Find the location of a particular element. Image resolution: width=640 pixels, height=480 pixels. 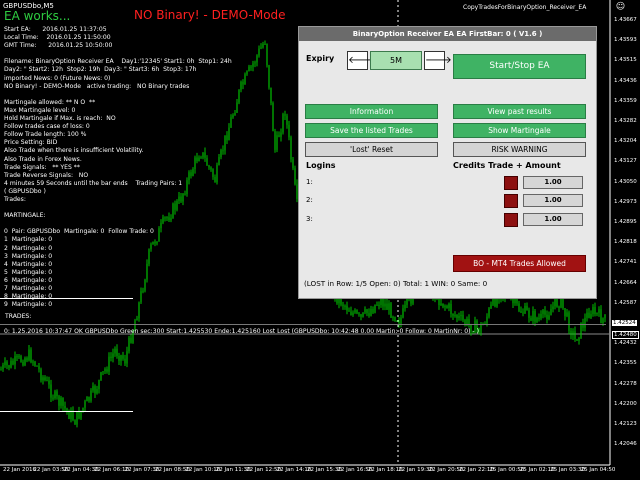

credits-header: Credits Trade + Amount is located at coordinates (507, 165).